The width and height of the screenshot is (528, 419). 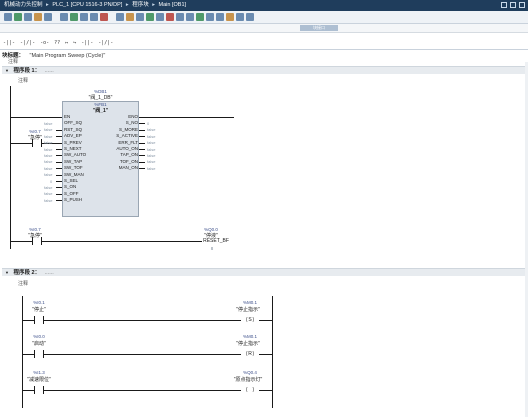 What do you see at coordinates (23, 80) in the screenshot?
I see `network-1-comment: 注释` at bounding box center [23, 80].